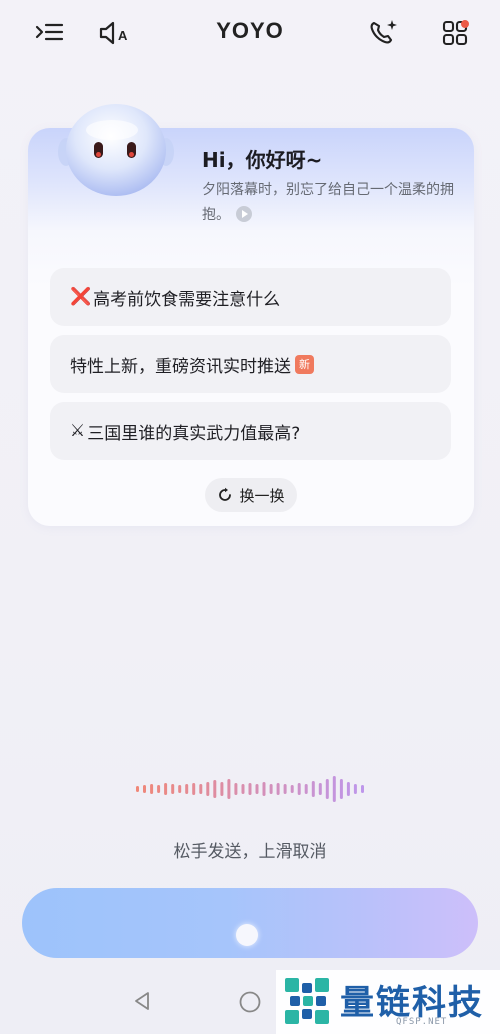  What do you see at coordinates (78, 431) in the screenshot?
I see `crossed-swords-icon: ⚔` at bounding box center [78, 431].